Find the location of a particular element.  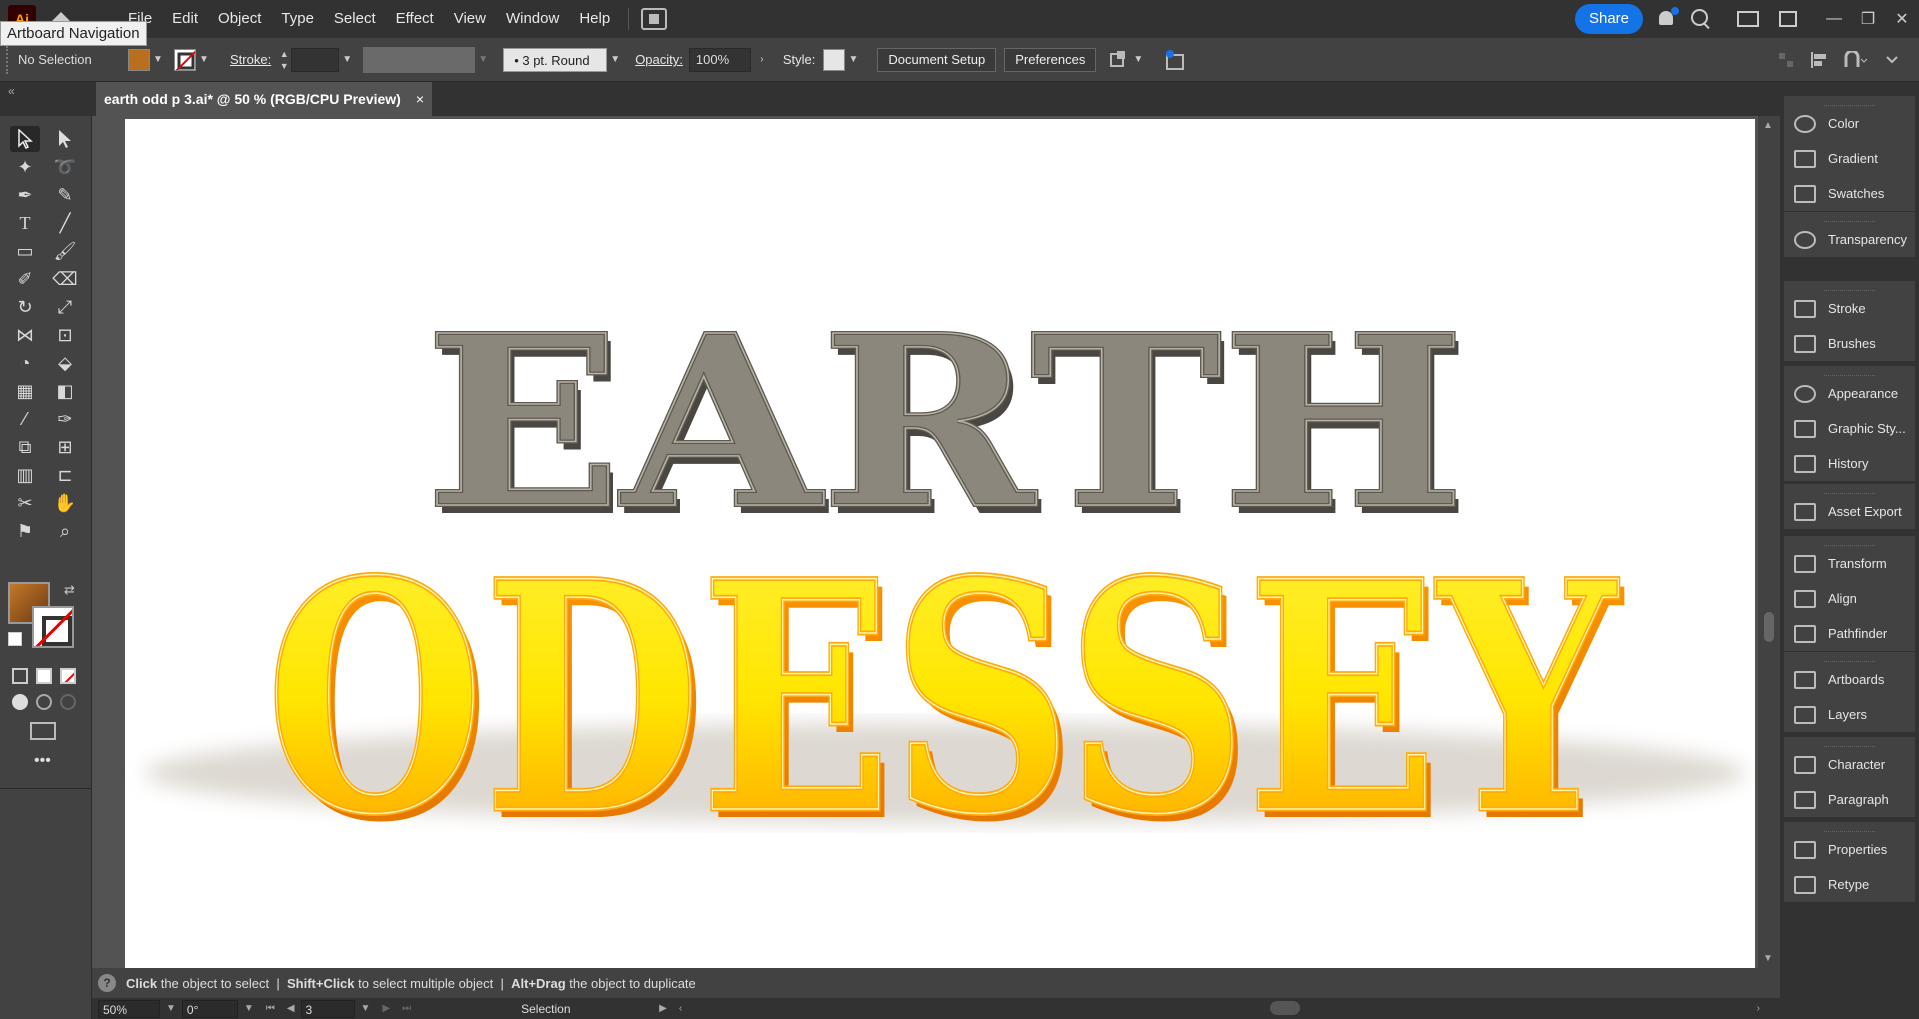

panel-swatches: Swatches is located at coordinates (1849, 193).